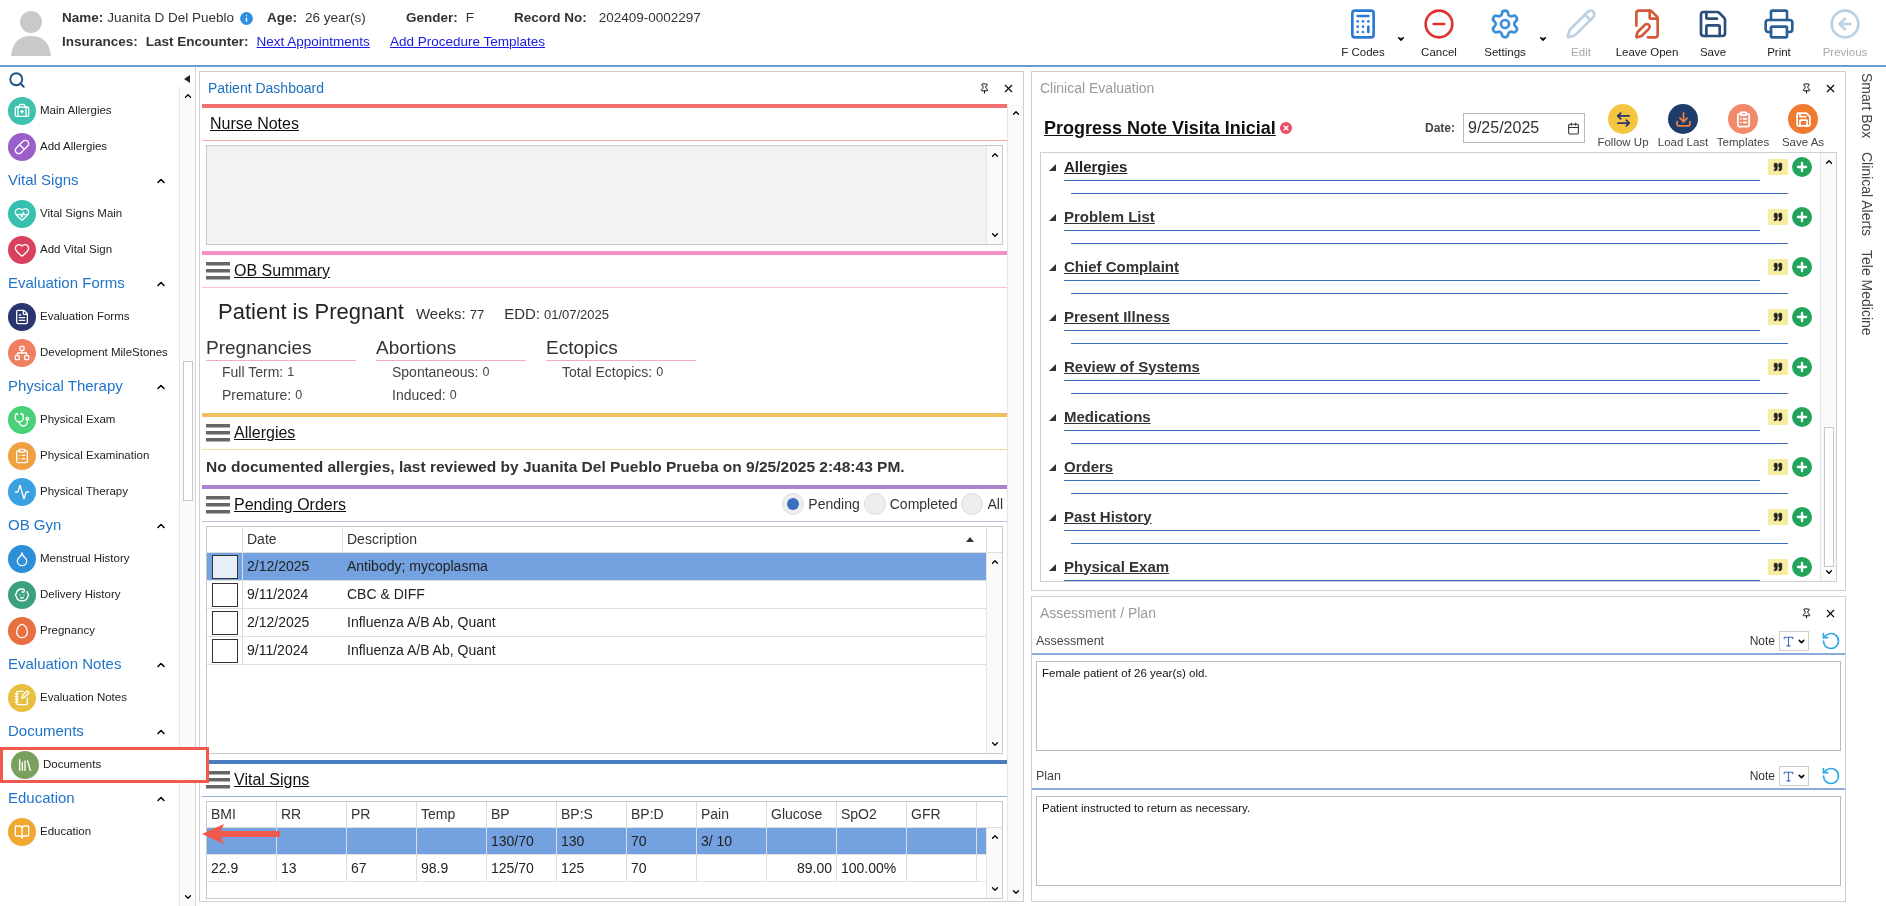 Image resolution: width=1886 pixels, height=906 pixels. What do you see at coordinates (293, 540) in the screenshot?
I see `column-header: Date` at bounding box center [293, 540].